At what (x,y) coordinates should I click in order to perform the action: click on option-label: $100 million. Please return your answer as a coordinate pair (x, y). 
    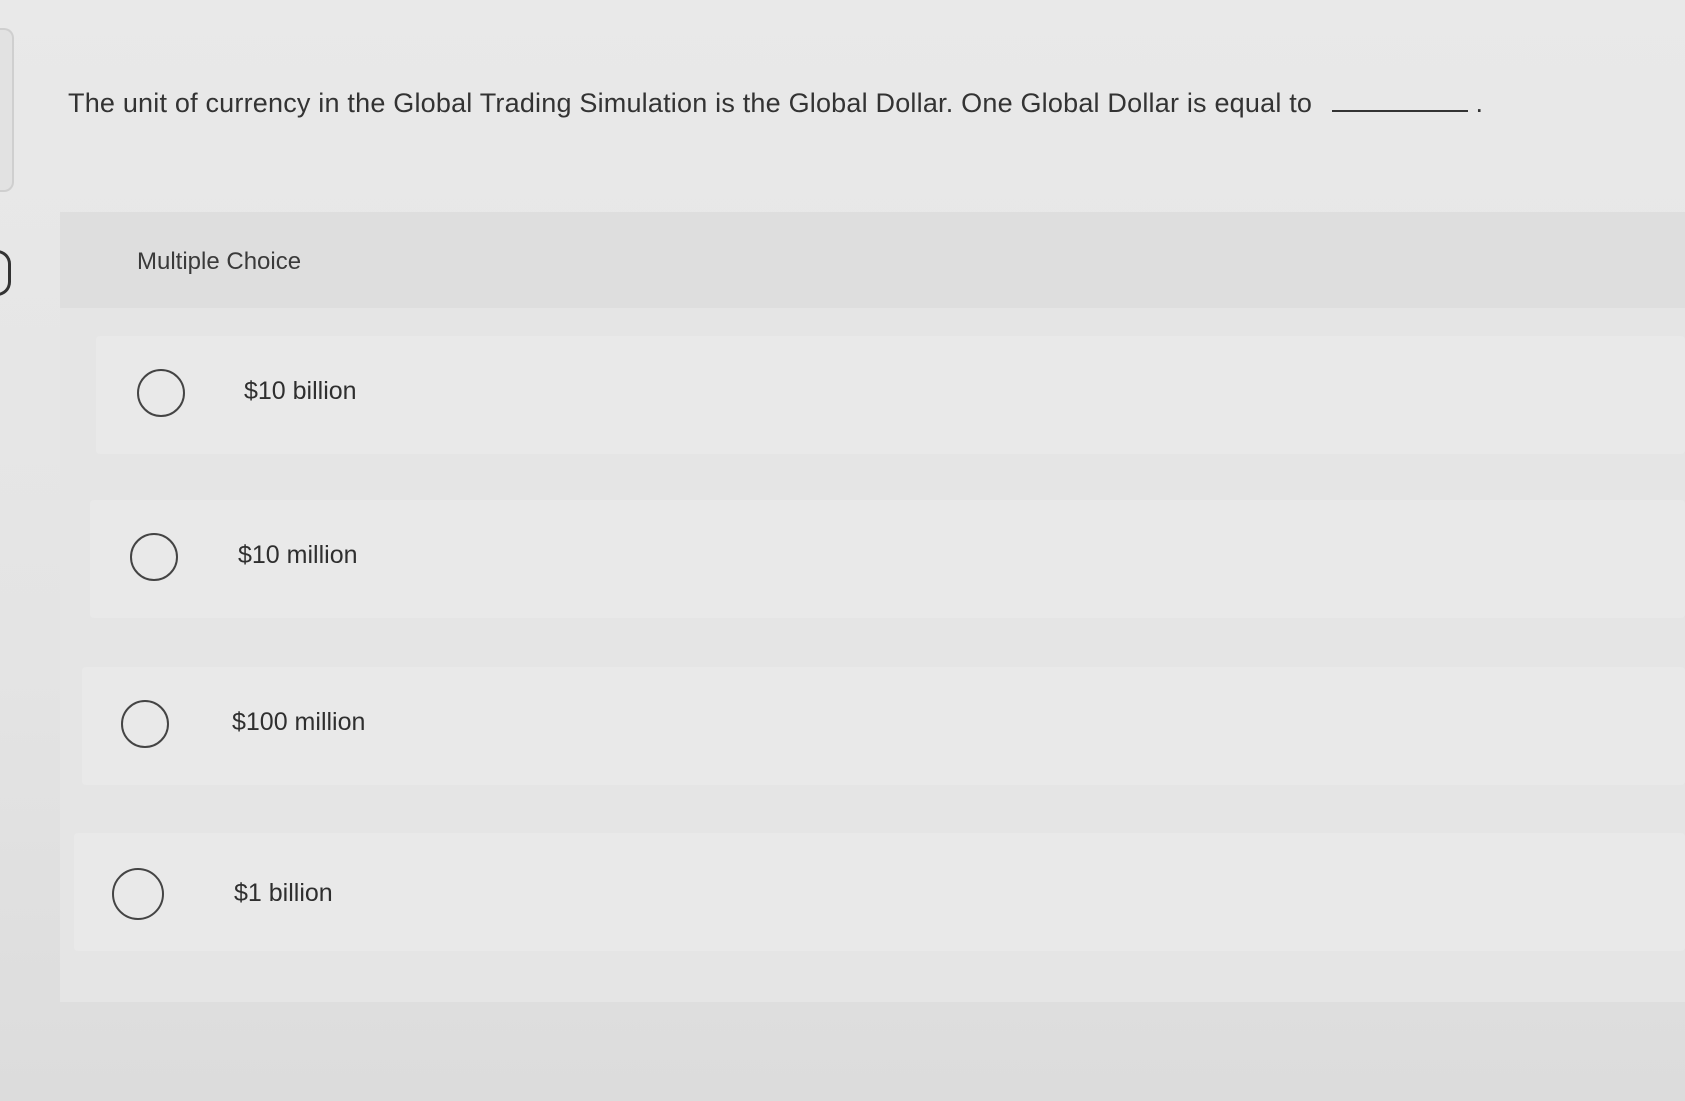
    Looking at the image, I should click on (299, 722).